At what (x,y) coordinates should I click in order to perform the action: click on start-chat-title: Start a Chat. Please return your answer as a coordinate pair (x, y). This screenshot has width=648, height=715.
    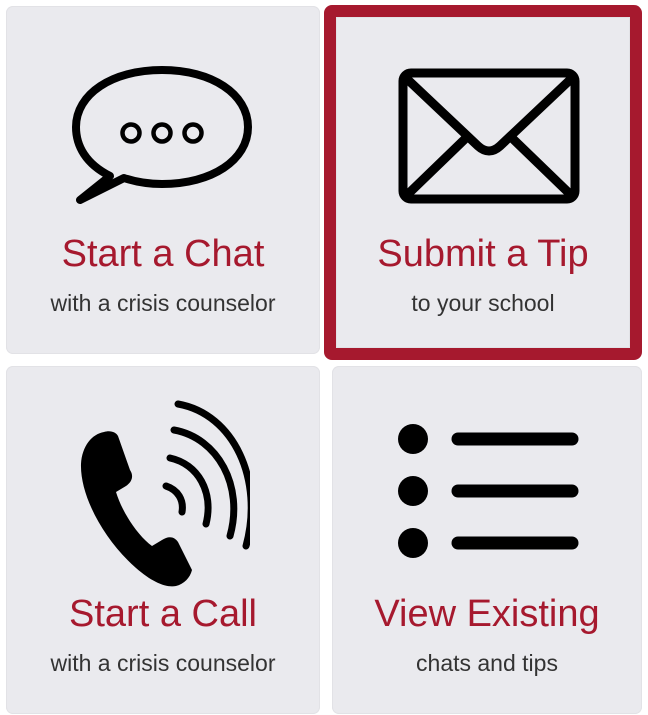
    Looking at the image, I should click on (163, 254).